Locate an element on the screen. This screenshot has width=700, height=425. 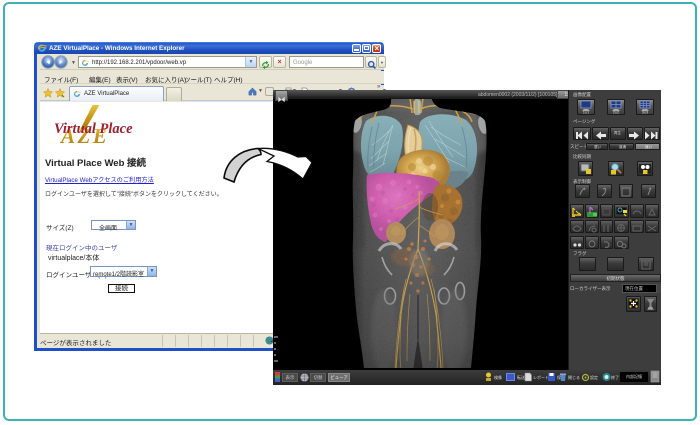
svg-text: 1x1 is located at coordinates (586, 112).